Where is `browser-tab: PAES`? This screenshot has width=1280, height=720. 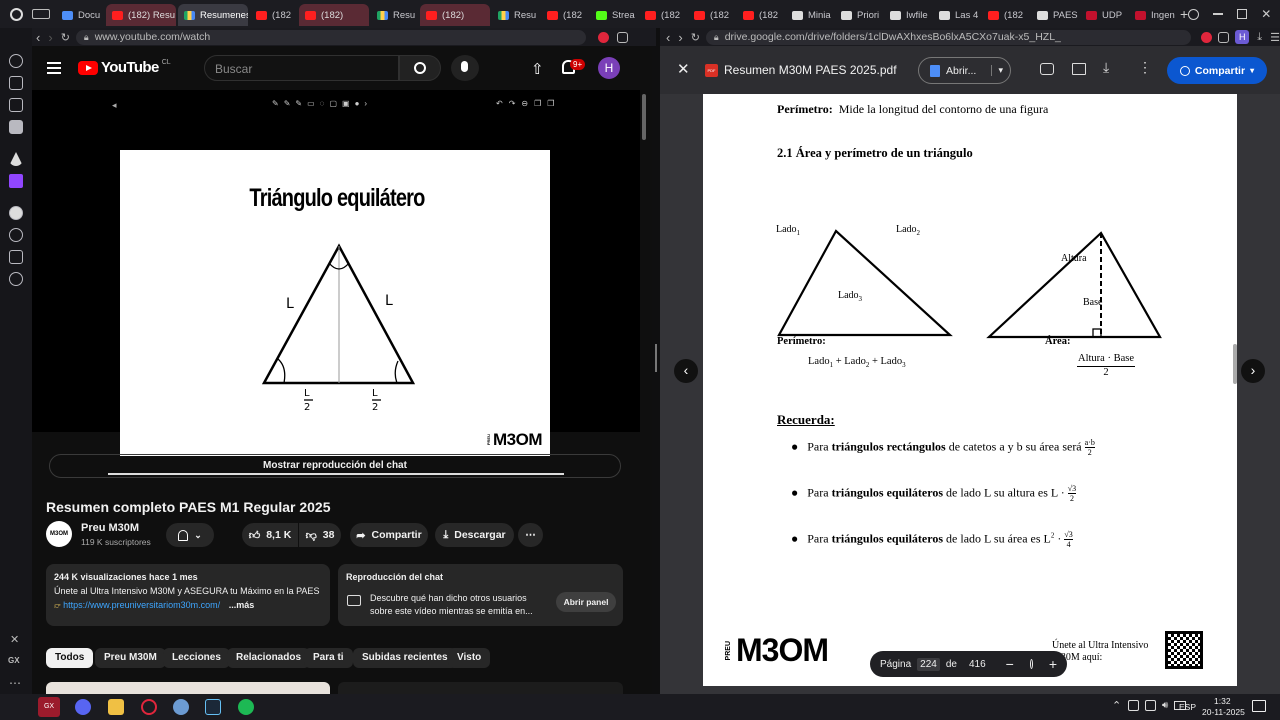
browser-tab: PAES is located at coordinates (1054, 15).